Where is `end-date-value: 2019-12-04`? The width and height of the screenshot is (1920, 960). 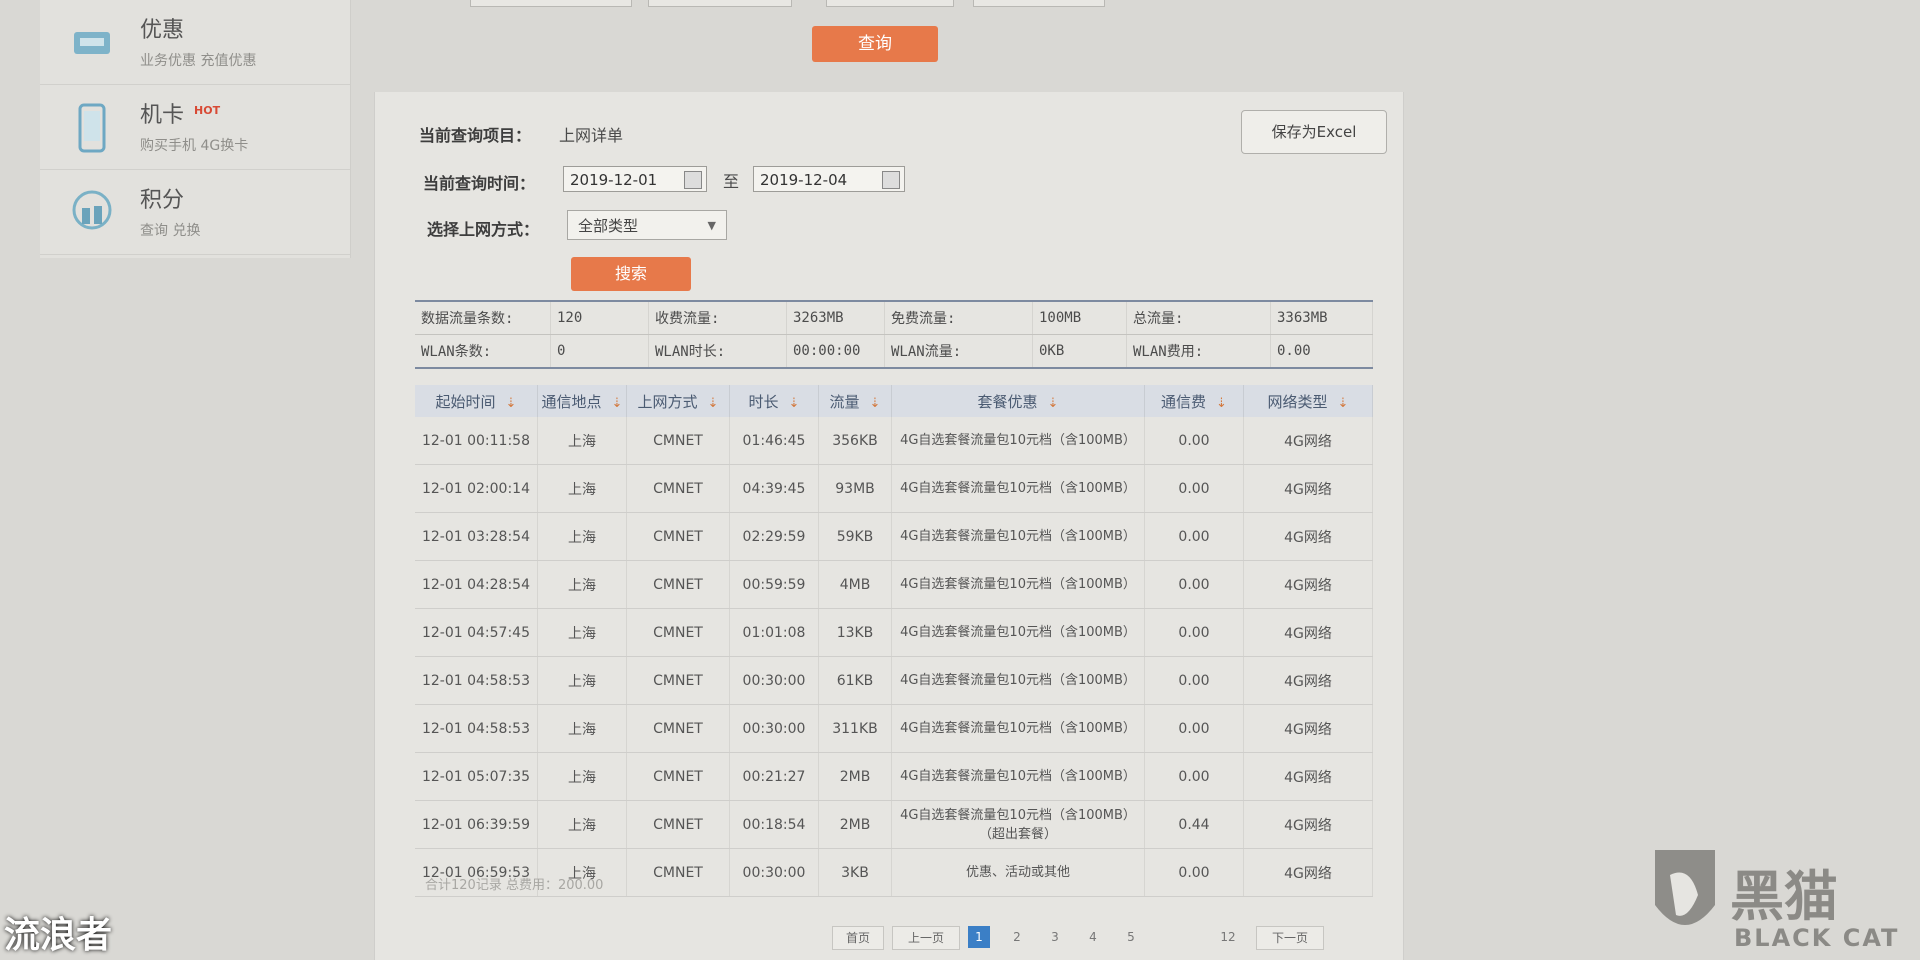 end-date-value: 2019-12-04 is located at coordinates (804, 180).